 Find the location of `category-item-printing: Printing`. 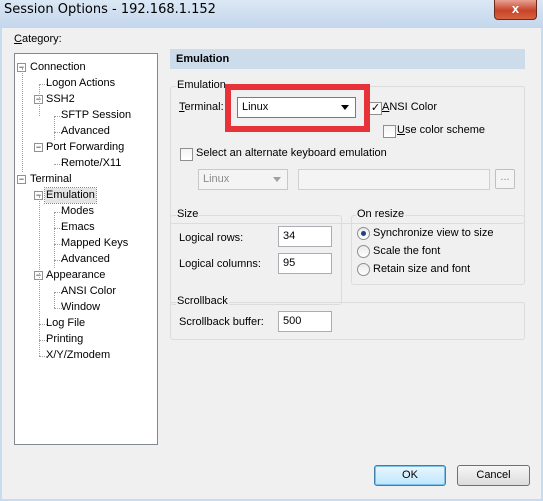

category-item-printing: Printing is located at coordinates (64, 339).